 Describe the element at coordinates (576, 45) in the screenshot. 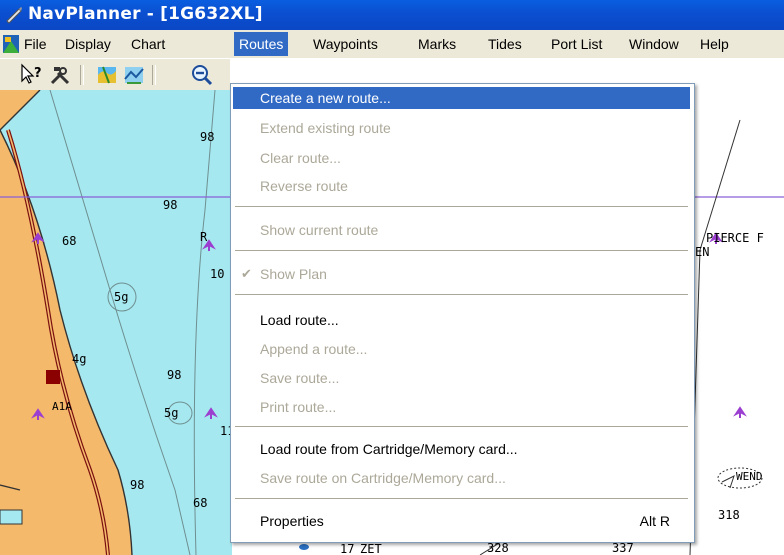

I see `menu-port-list: Port List` at that location.